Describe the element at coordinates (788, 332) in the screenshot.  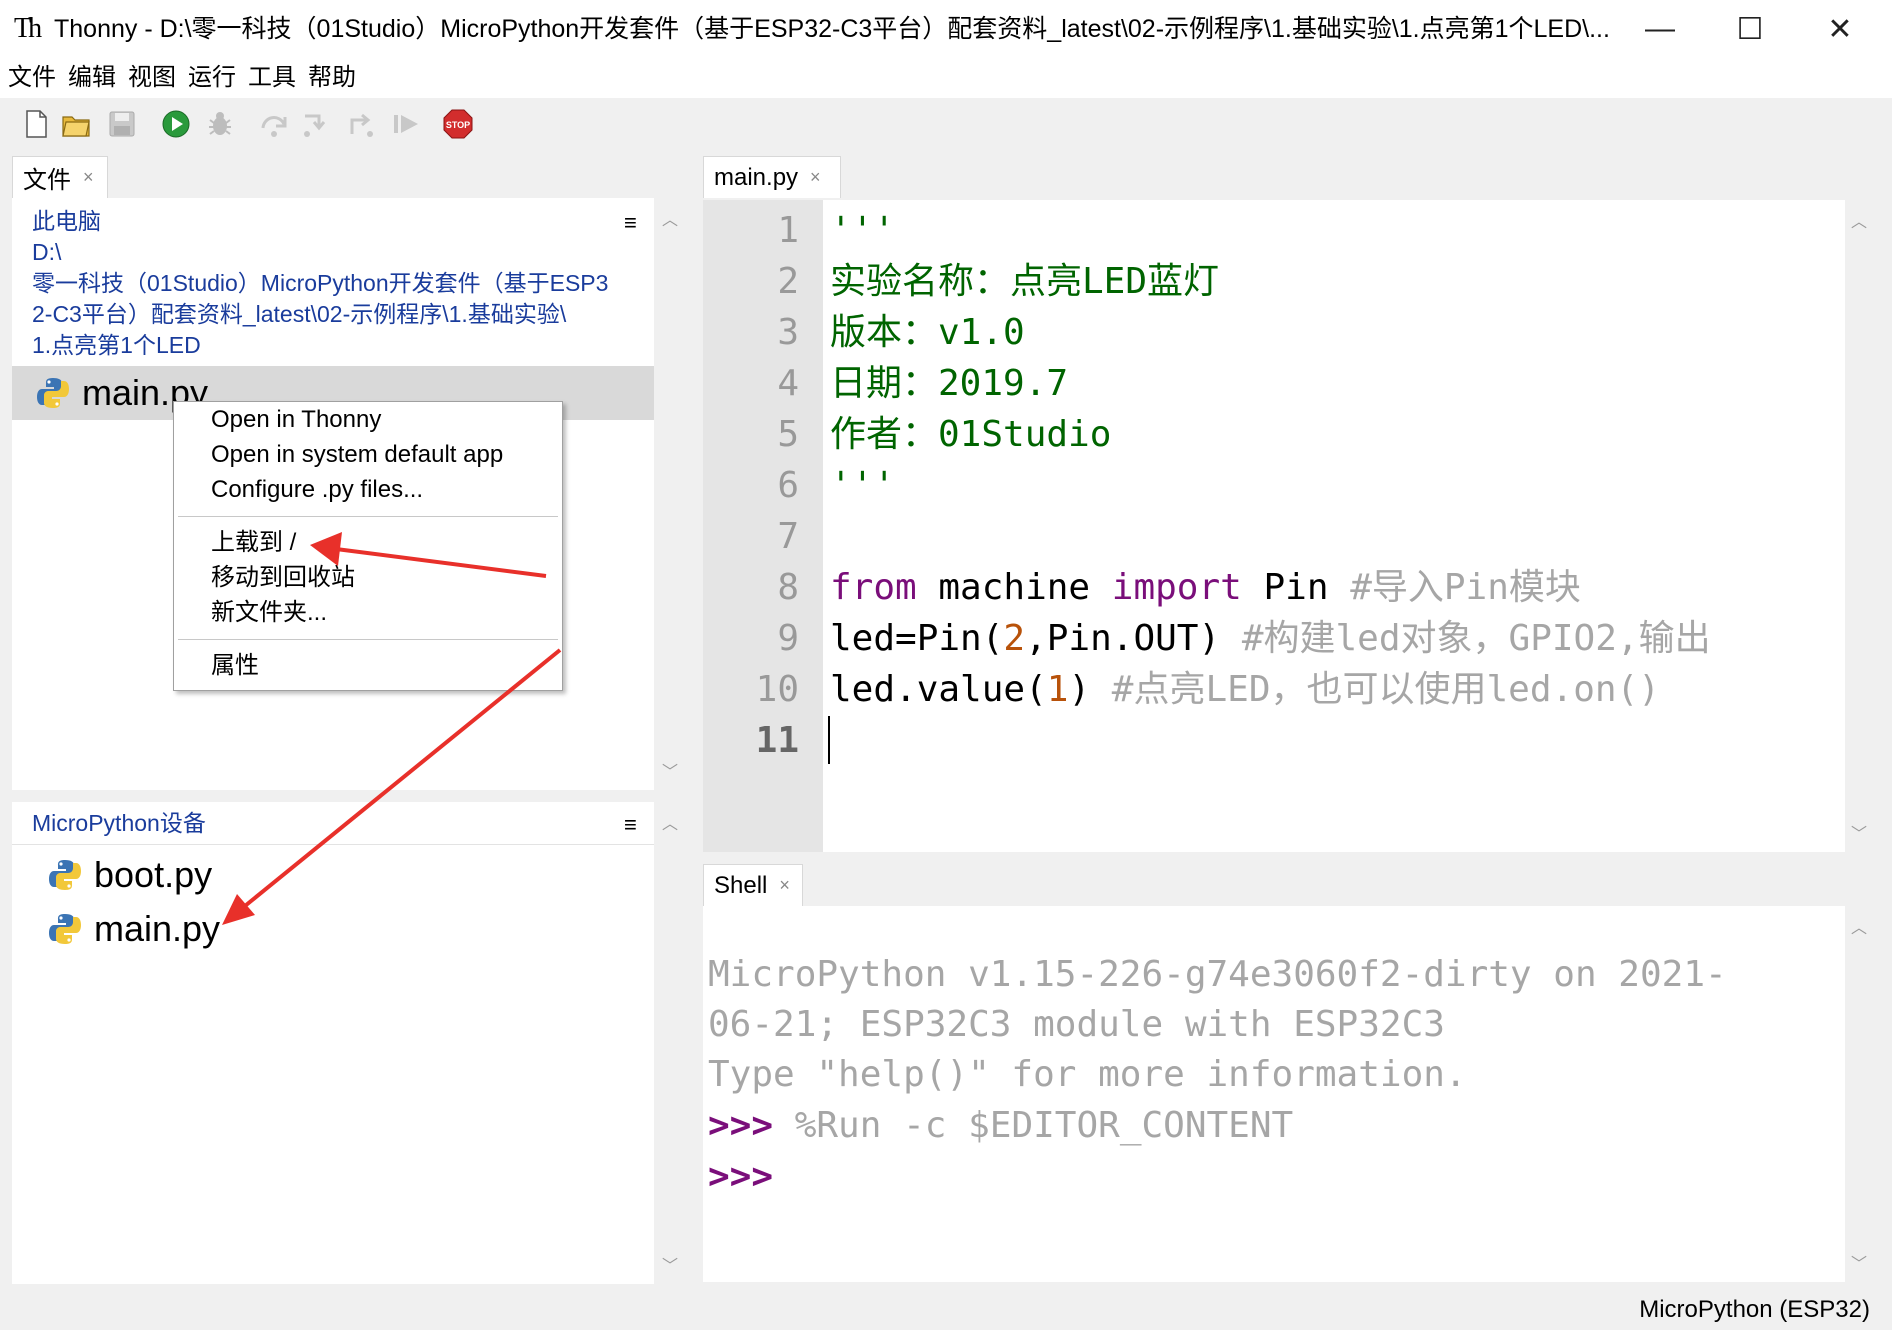
I see `line-number: 3` at that location.